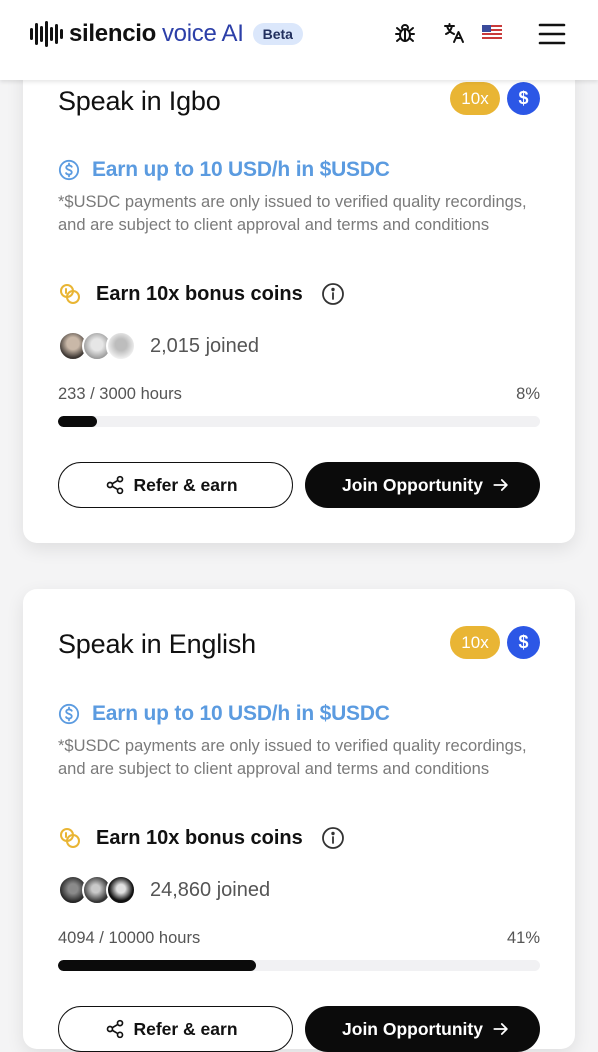 This screenshot has height=1052, width=598. I want to click on progress-percent: 41%, so click(523, 938).